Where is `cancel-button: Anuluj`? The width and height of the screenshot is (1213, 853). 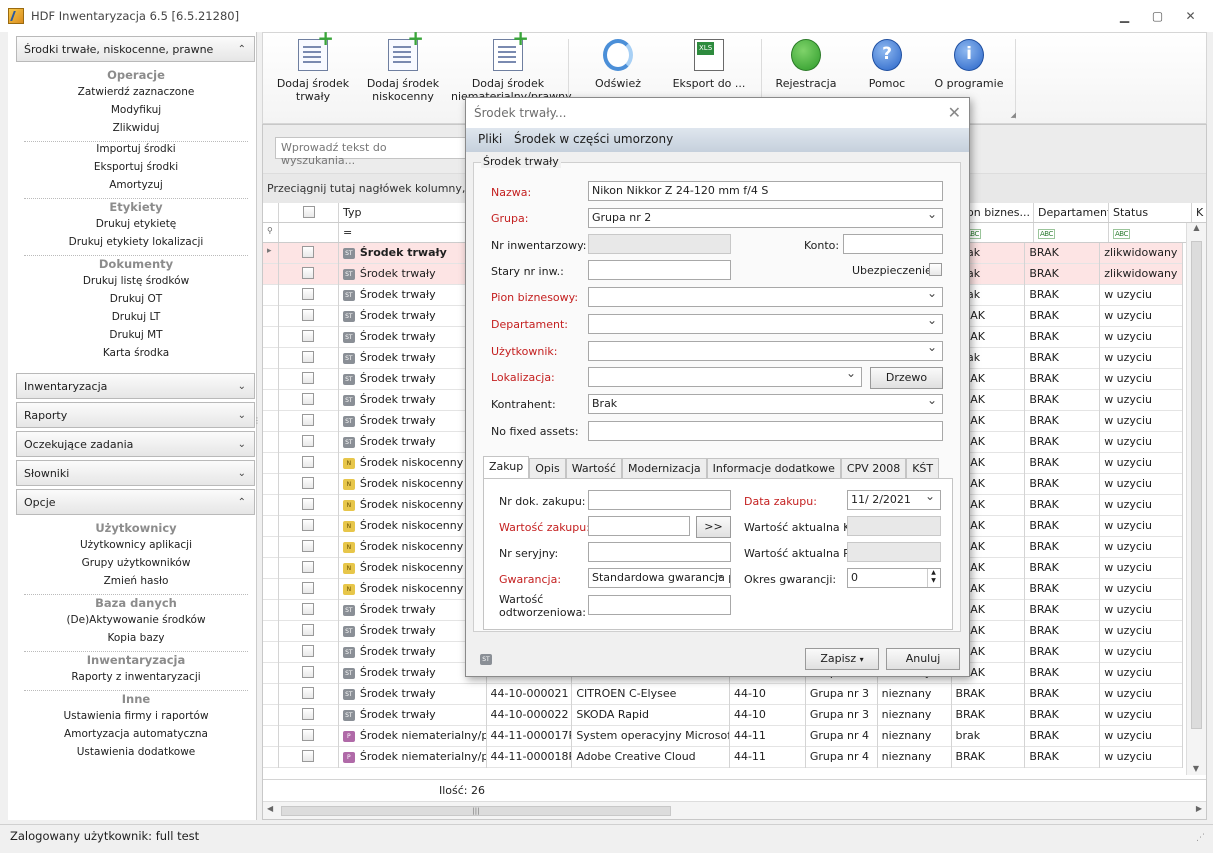 cancel-button: Anuluj is located at coordinates (923, 659).